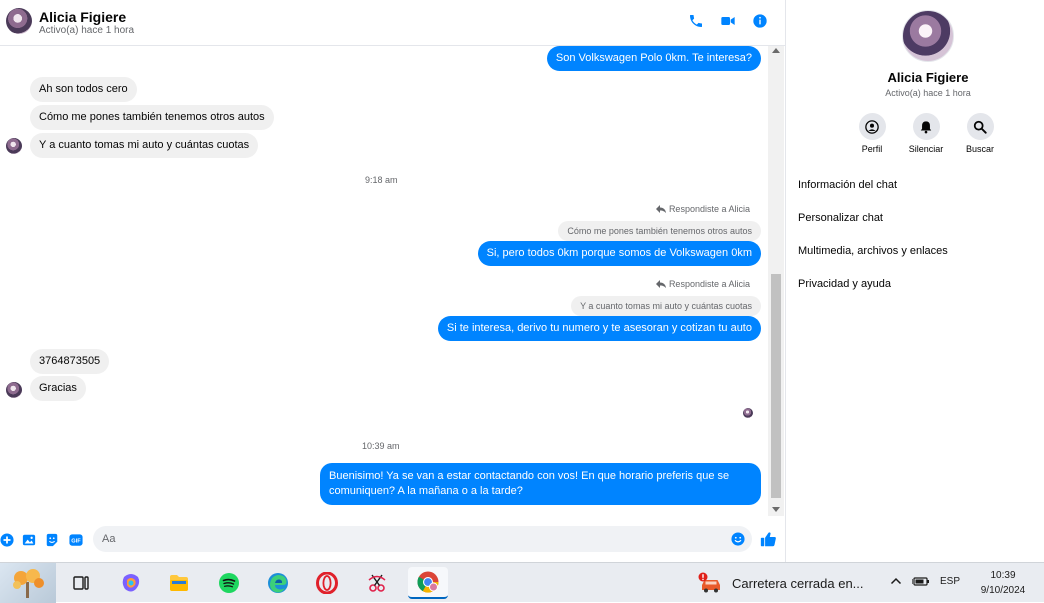 This screenshot has width=1044, height=603. I want to click on menu-chat-info: Información del chat, so click(873, 188).